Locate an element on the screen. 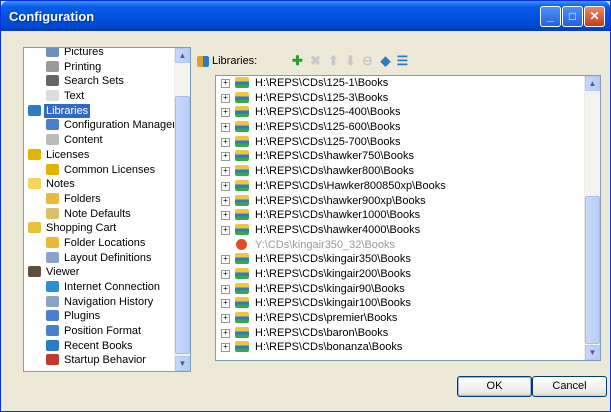 The width and height of the screenshot is (611, 412). library-path: H:\REPS\CDs\Hawker800850xp\Books is located at coordinates (350, 185).